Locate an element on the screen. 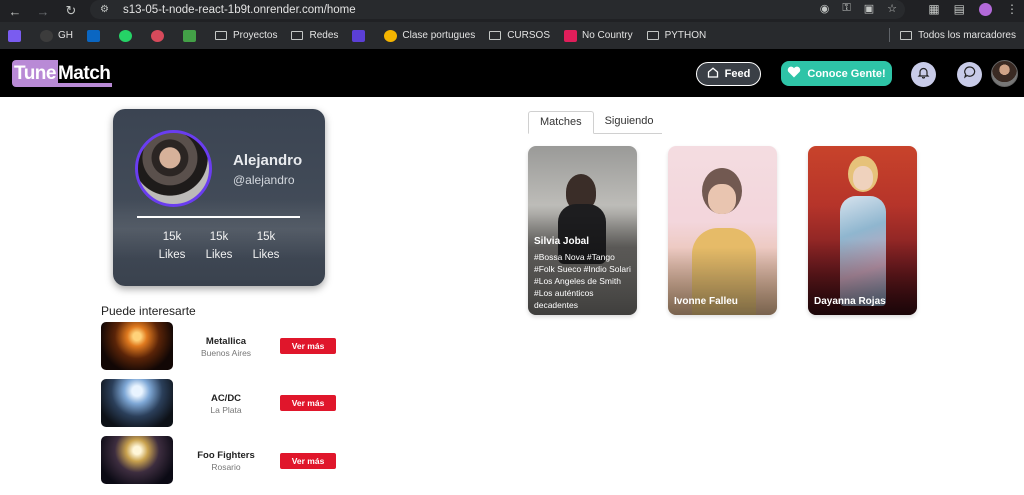  location-icon: ◉ is located at coordinates (825, 8).